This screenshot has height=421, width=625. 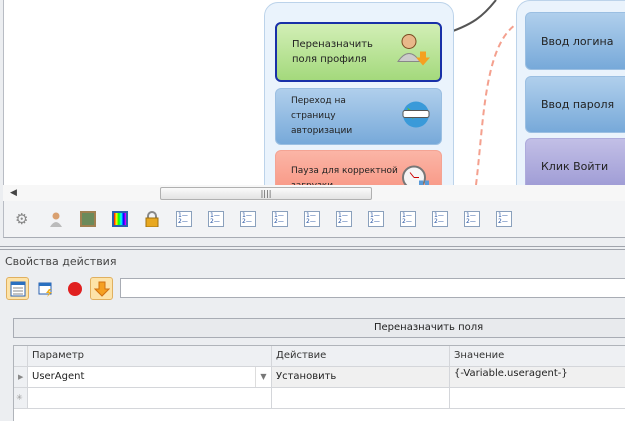 What do you see at coordinates (150, 377) in the screenshot?
I see `param-dropdown: UserAgent ▼` at bounding box center [150, 377].